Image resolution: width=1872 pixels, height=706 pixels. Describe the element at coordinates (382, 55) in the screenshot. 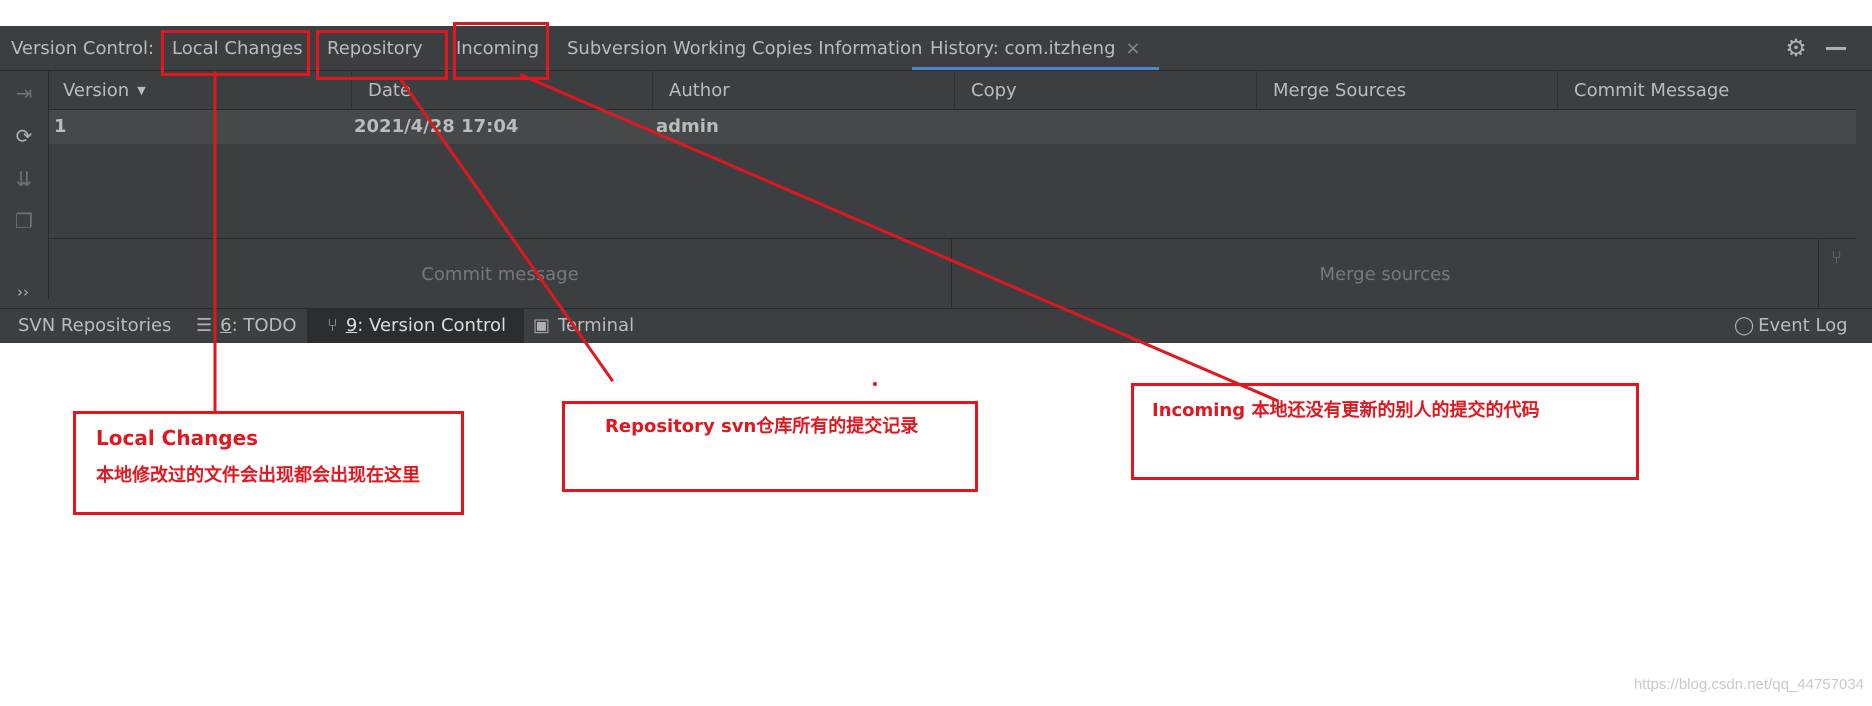

I see `highlight-repository` at that location.